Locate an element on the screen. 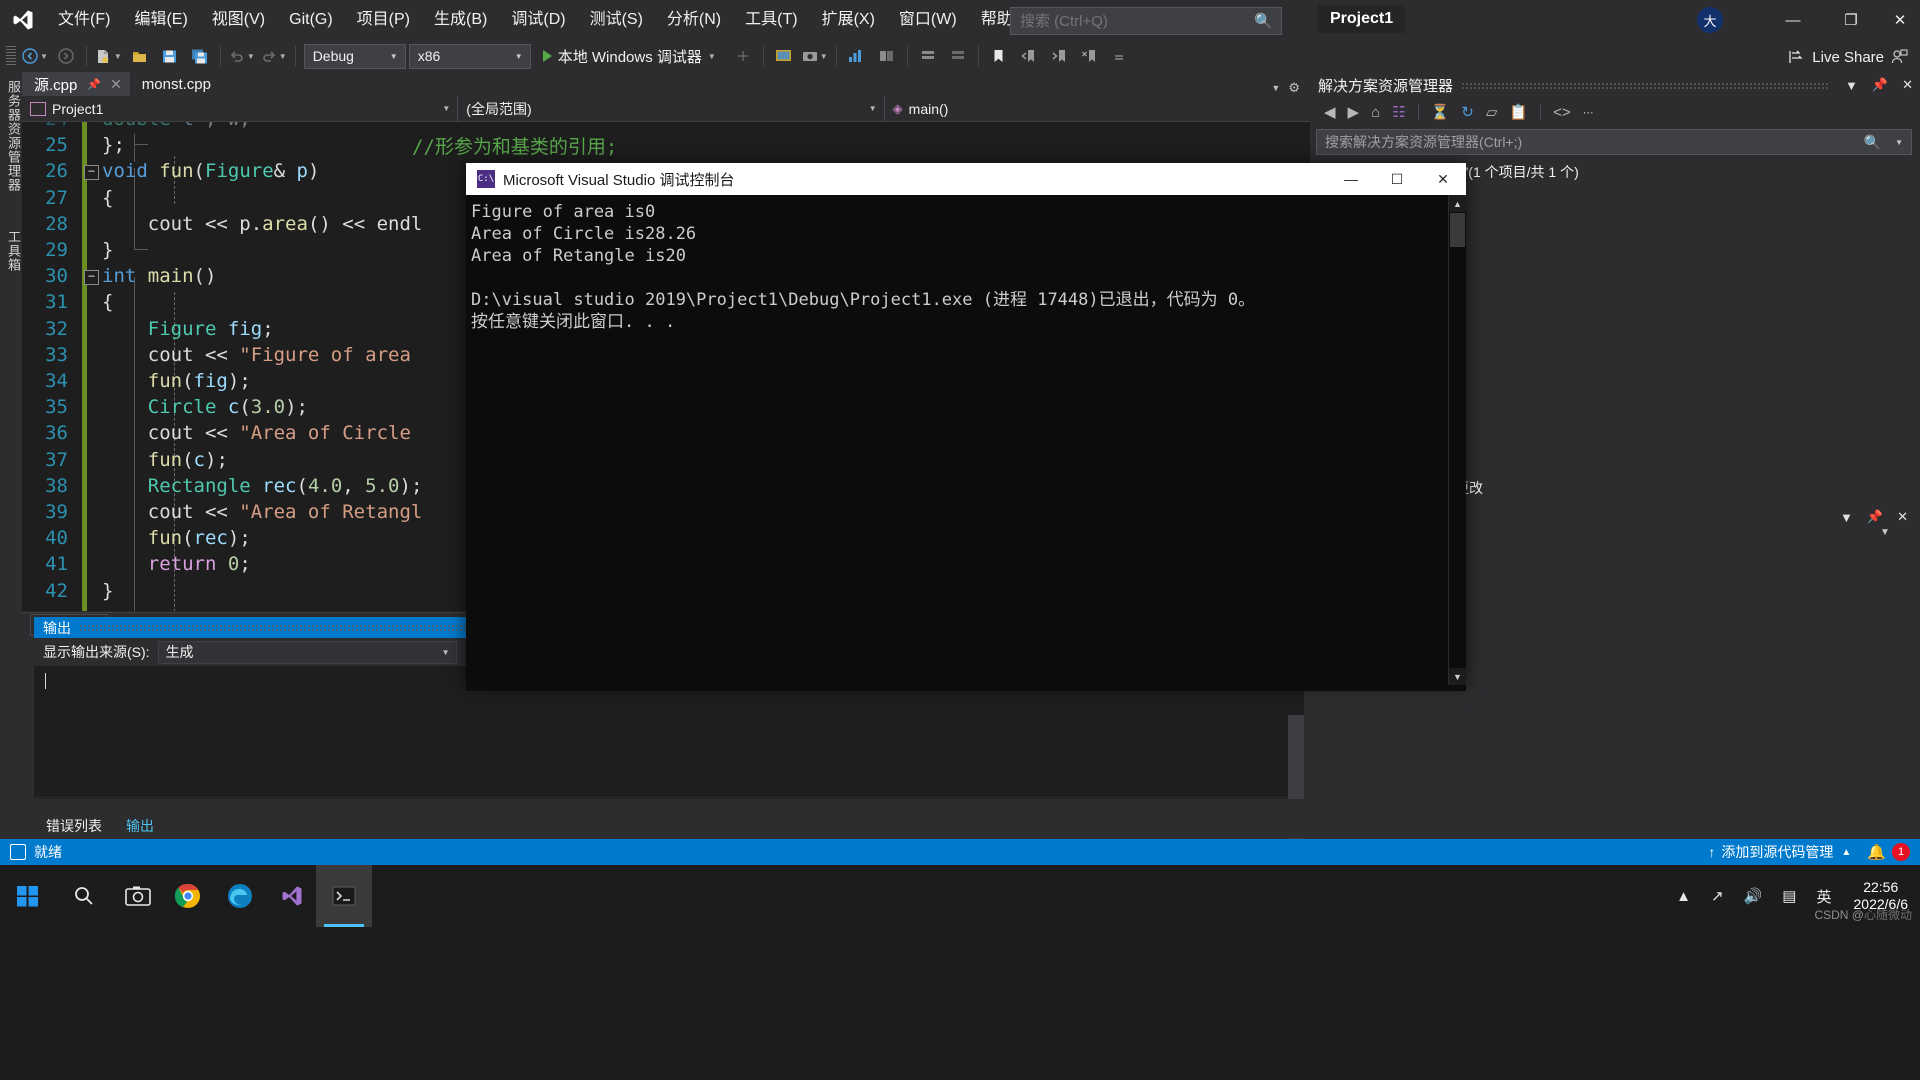 Image resolution: width=1920 pixels, height=1080 pixels. notification-badge: 1 is located at coordinates (1901, 852).